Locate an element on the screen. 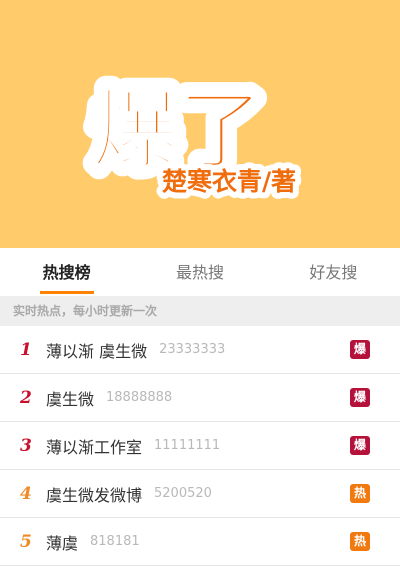 The height and width of the screenshot is (566, 400). tab-friends-search: 好友搜 is located at coordinates (333, 272).